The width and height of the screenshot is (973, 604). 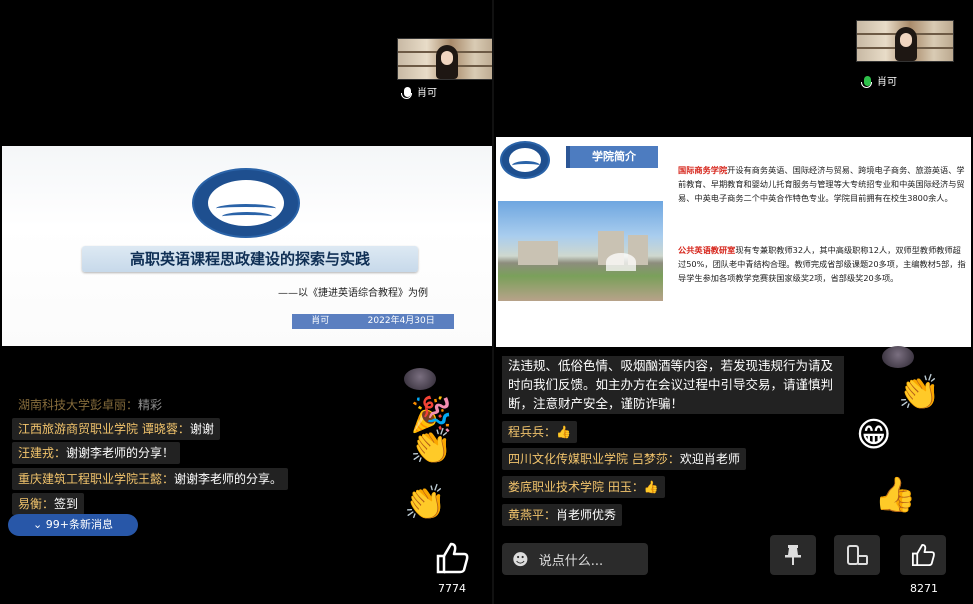 I want to click on chevron-down-icon: ⌄, so click(x=39, y=524).